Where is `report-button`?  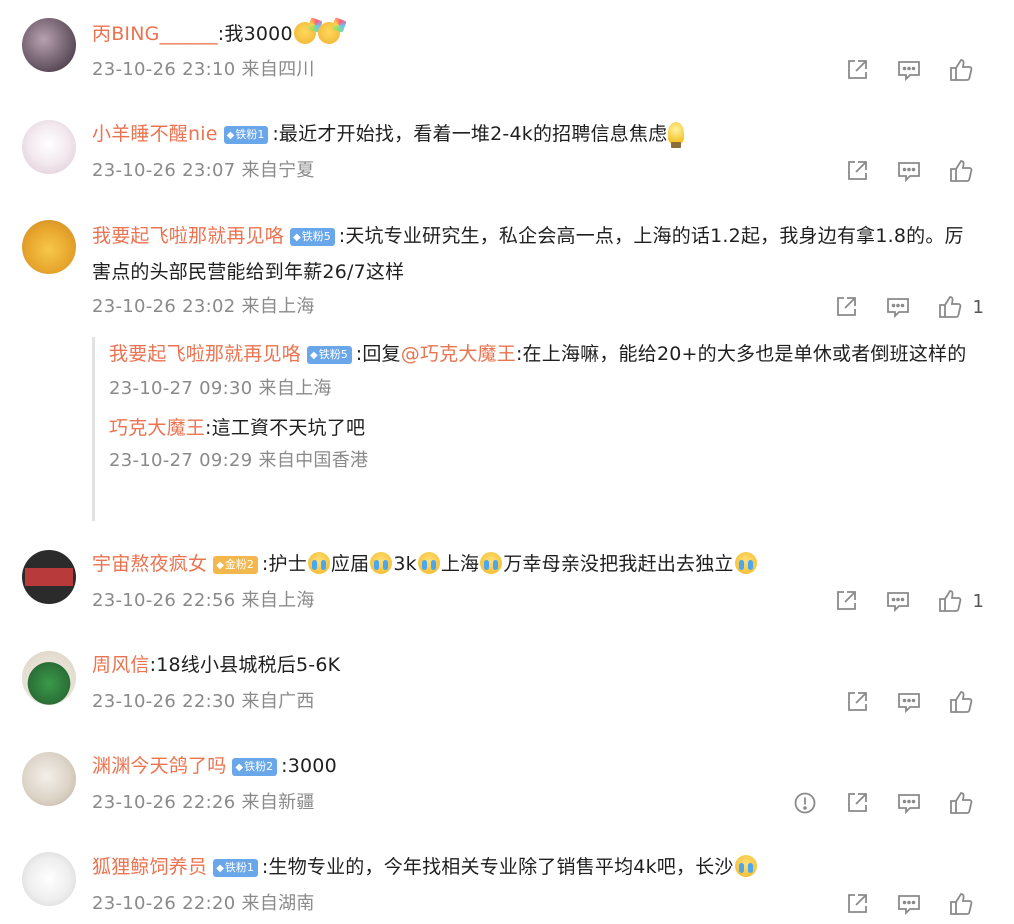 report-button is located at coordinates (805, 803).